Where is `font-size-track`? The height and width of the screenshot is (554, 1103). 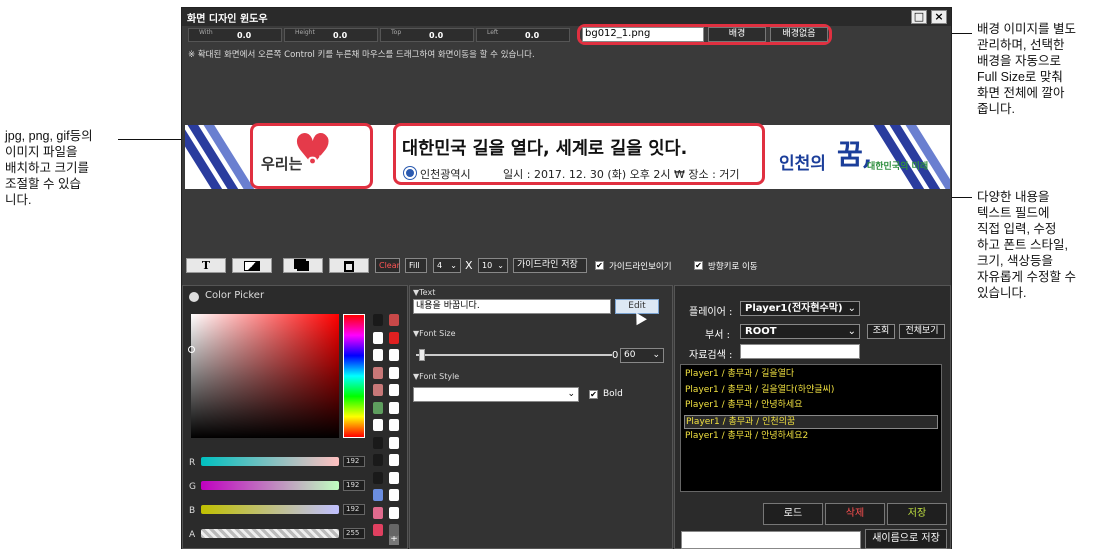 font-size-track is located at coordinates (514, 355).